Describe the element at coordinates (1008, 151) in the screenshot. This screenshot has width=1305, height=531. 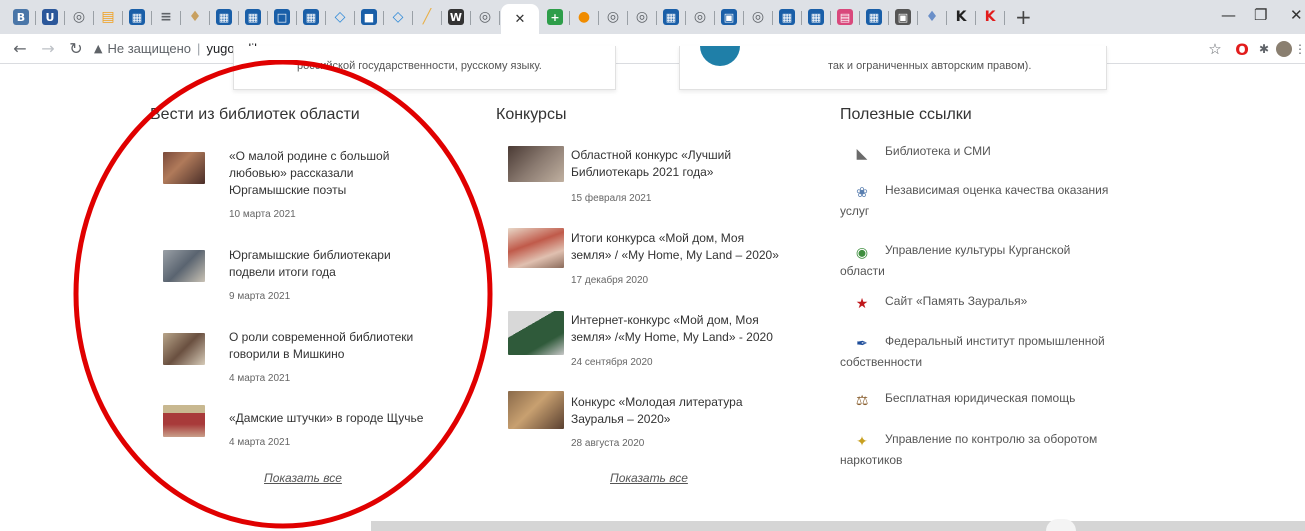
I see `useful-link: ◣ Библиотека и СМИ` at that location.